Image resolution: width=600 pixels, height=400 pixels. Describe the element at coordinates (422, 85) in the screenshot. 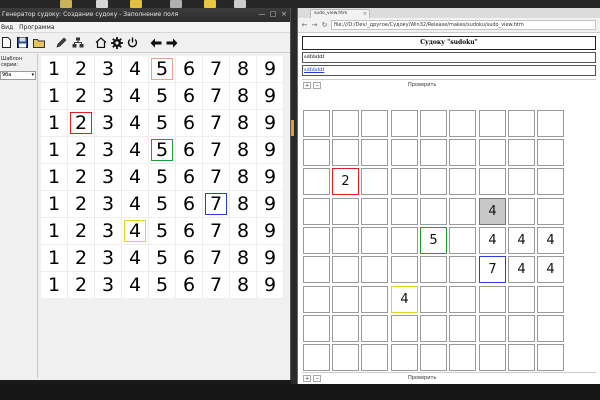

I see `check-button: Проверить` at that location.